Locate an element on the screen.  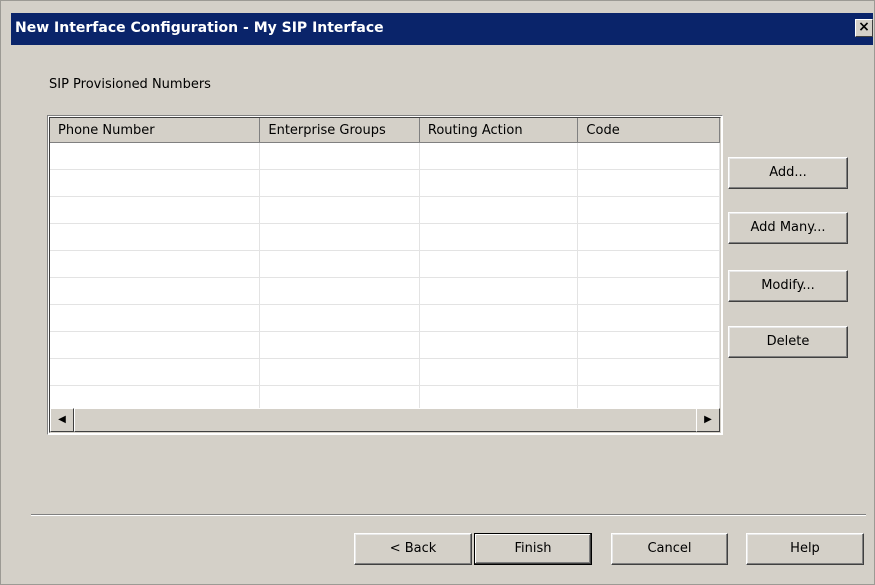
horizontal-scrollbar: ◀ ▶ is located at coordinates (385, 420).